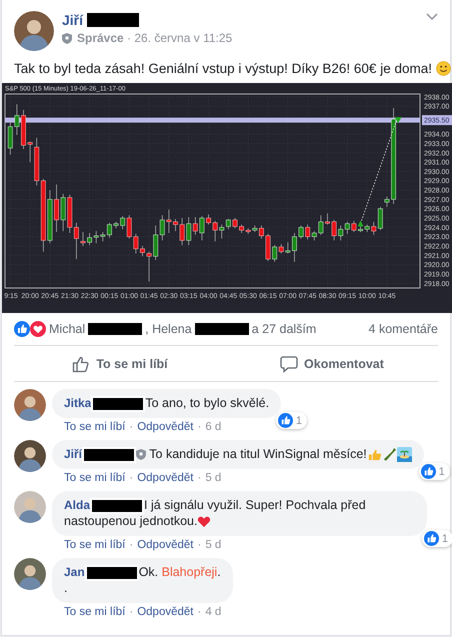 This screenshot has width=452, height=637. What do you see at coordinates (443, 68) in the screenshot?
I see `smiley-icon` at bounding box center [443, 68].